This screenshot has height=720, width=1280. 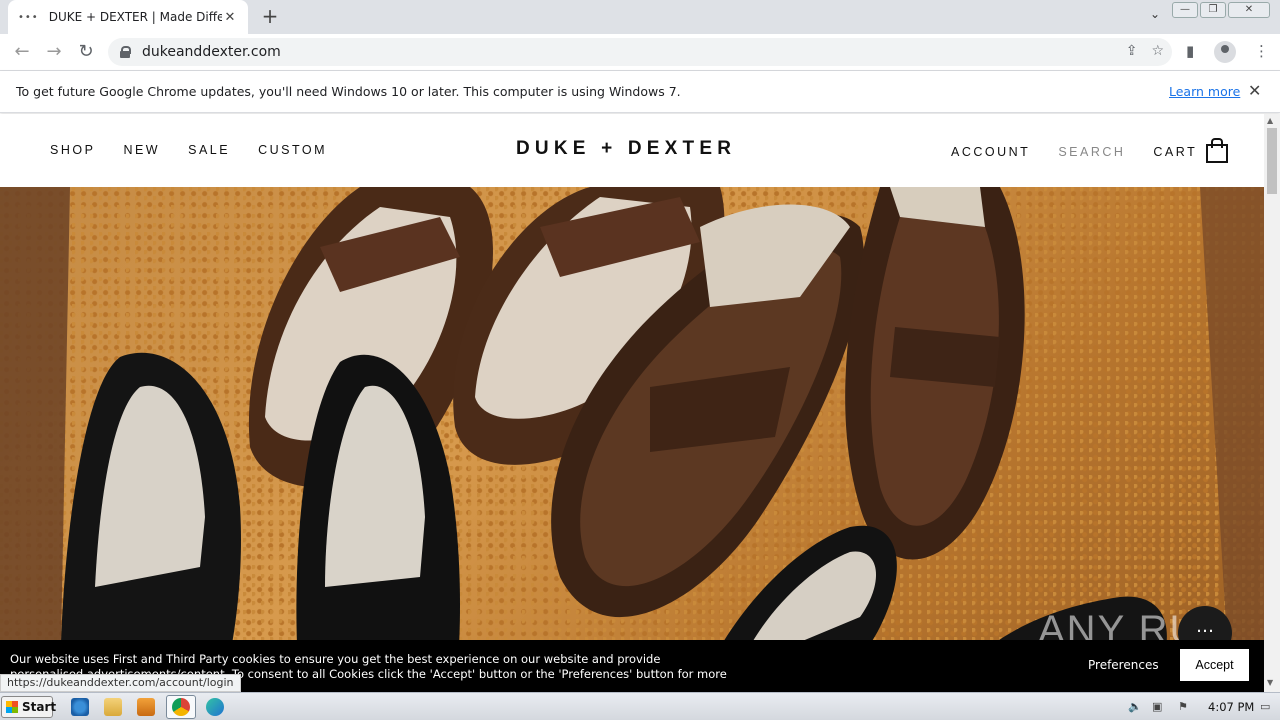 I want to click on media-player-icon, so click(x=146, y=707).